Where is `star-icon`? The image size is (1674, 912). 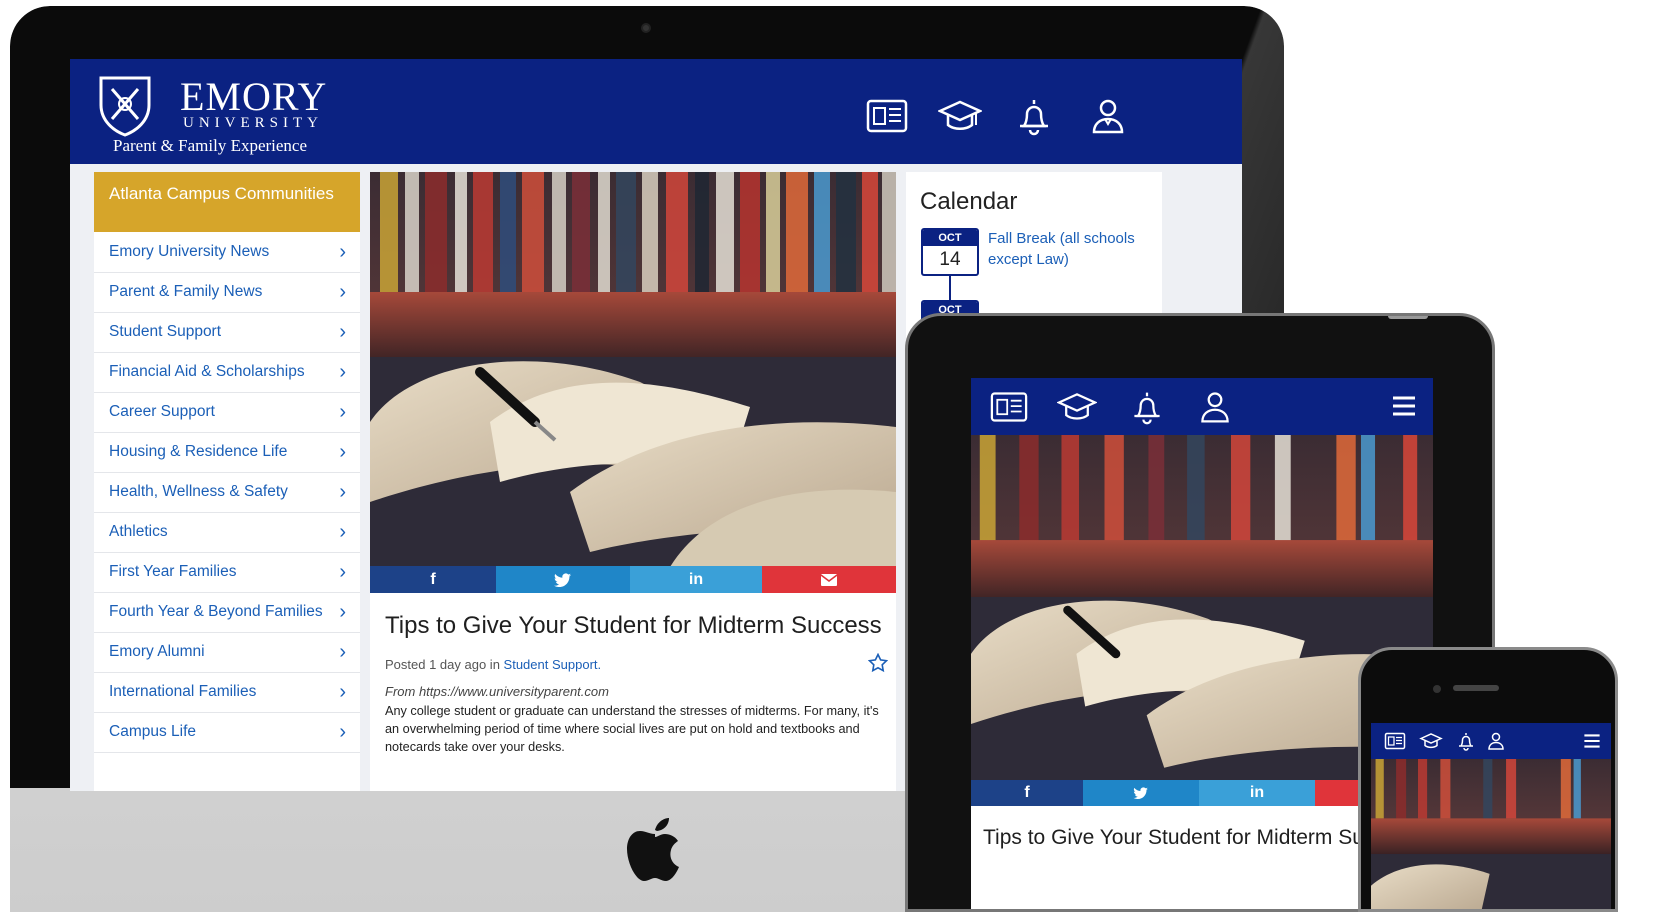 star-icon is located at coordinates (878, 663).